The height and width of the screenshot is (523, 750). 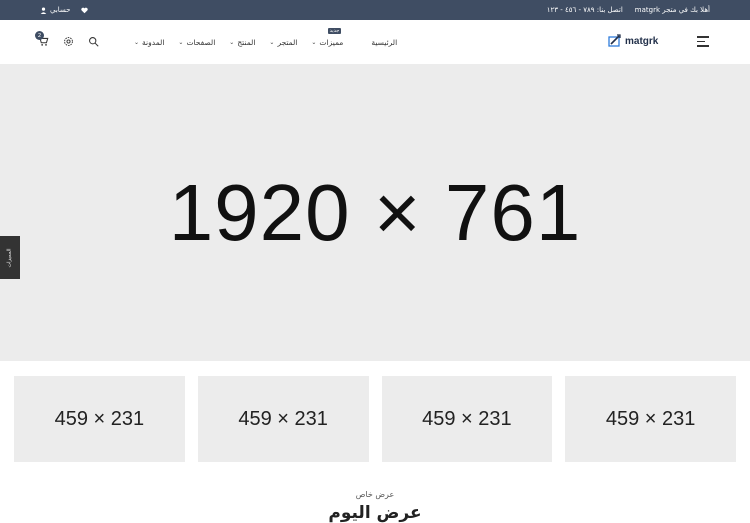 I want to click on nav-item-features: مميزات ⌄ جديد, so click(x=327, y=37).